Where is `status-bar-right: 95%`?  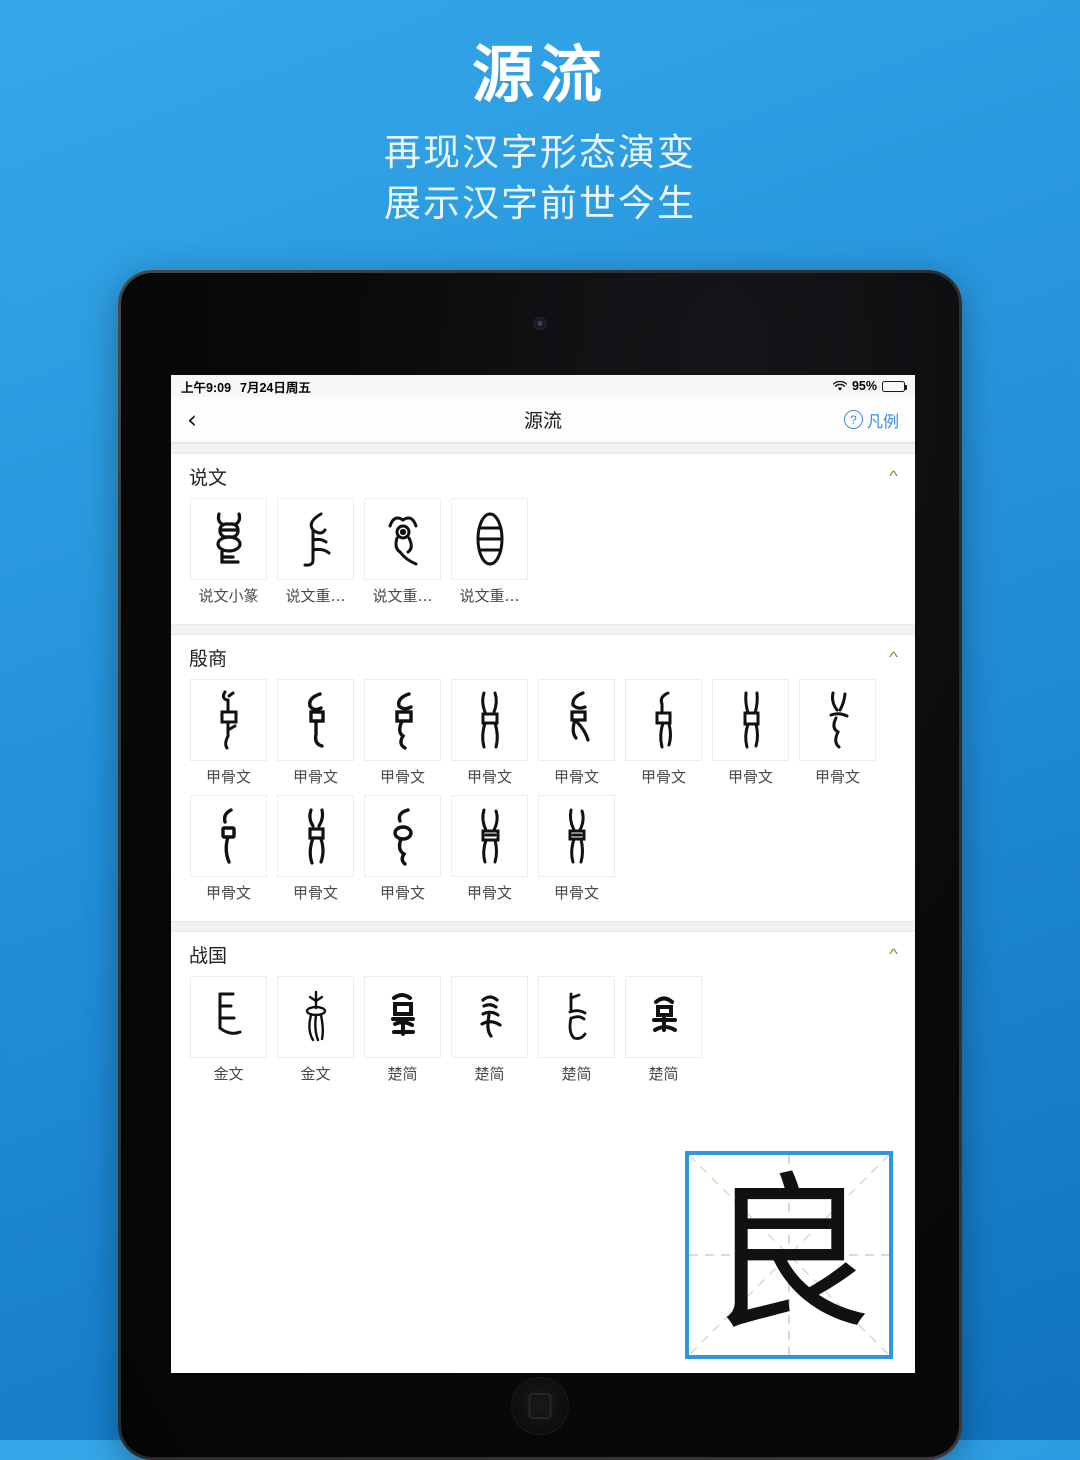 status-bar-right: 95% is located at coordinates (870, 386).